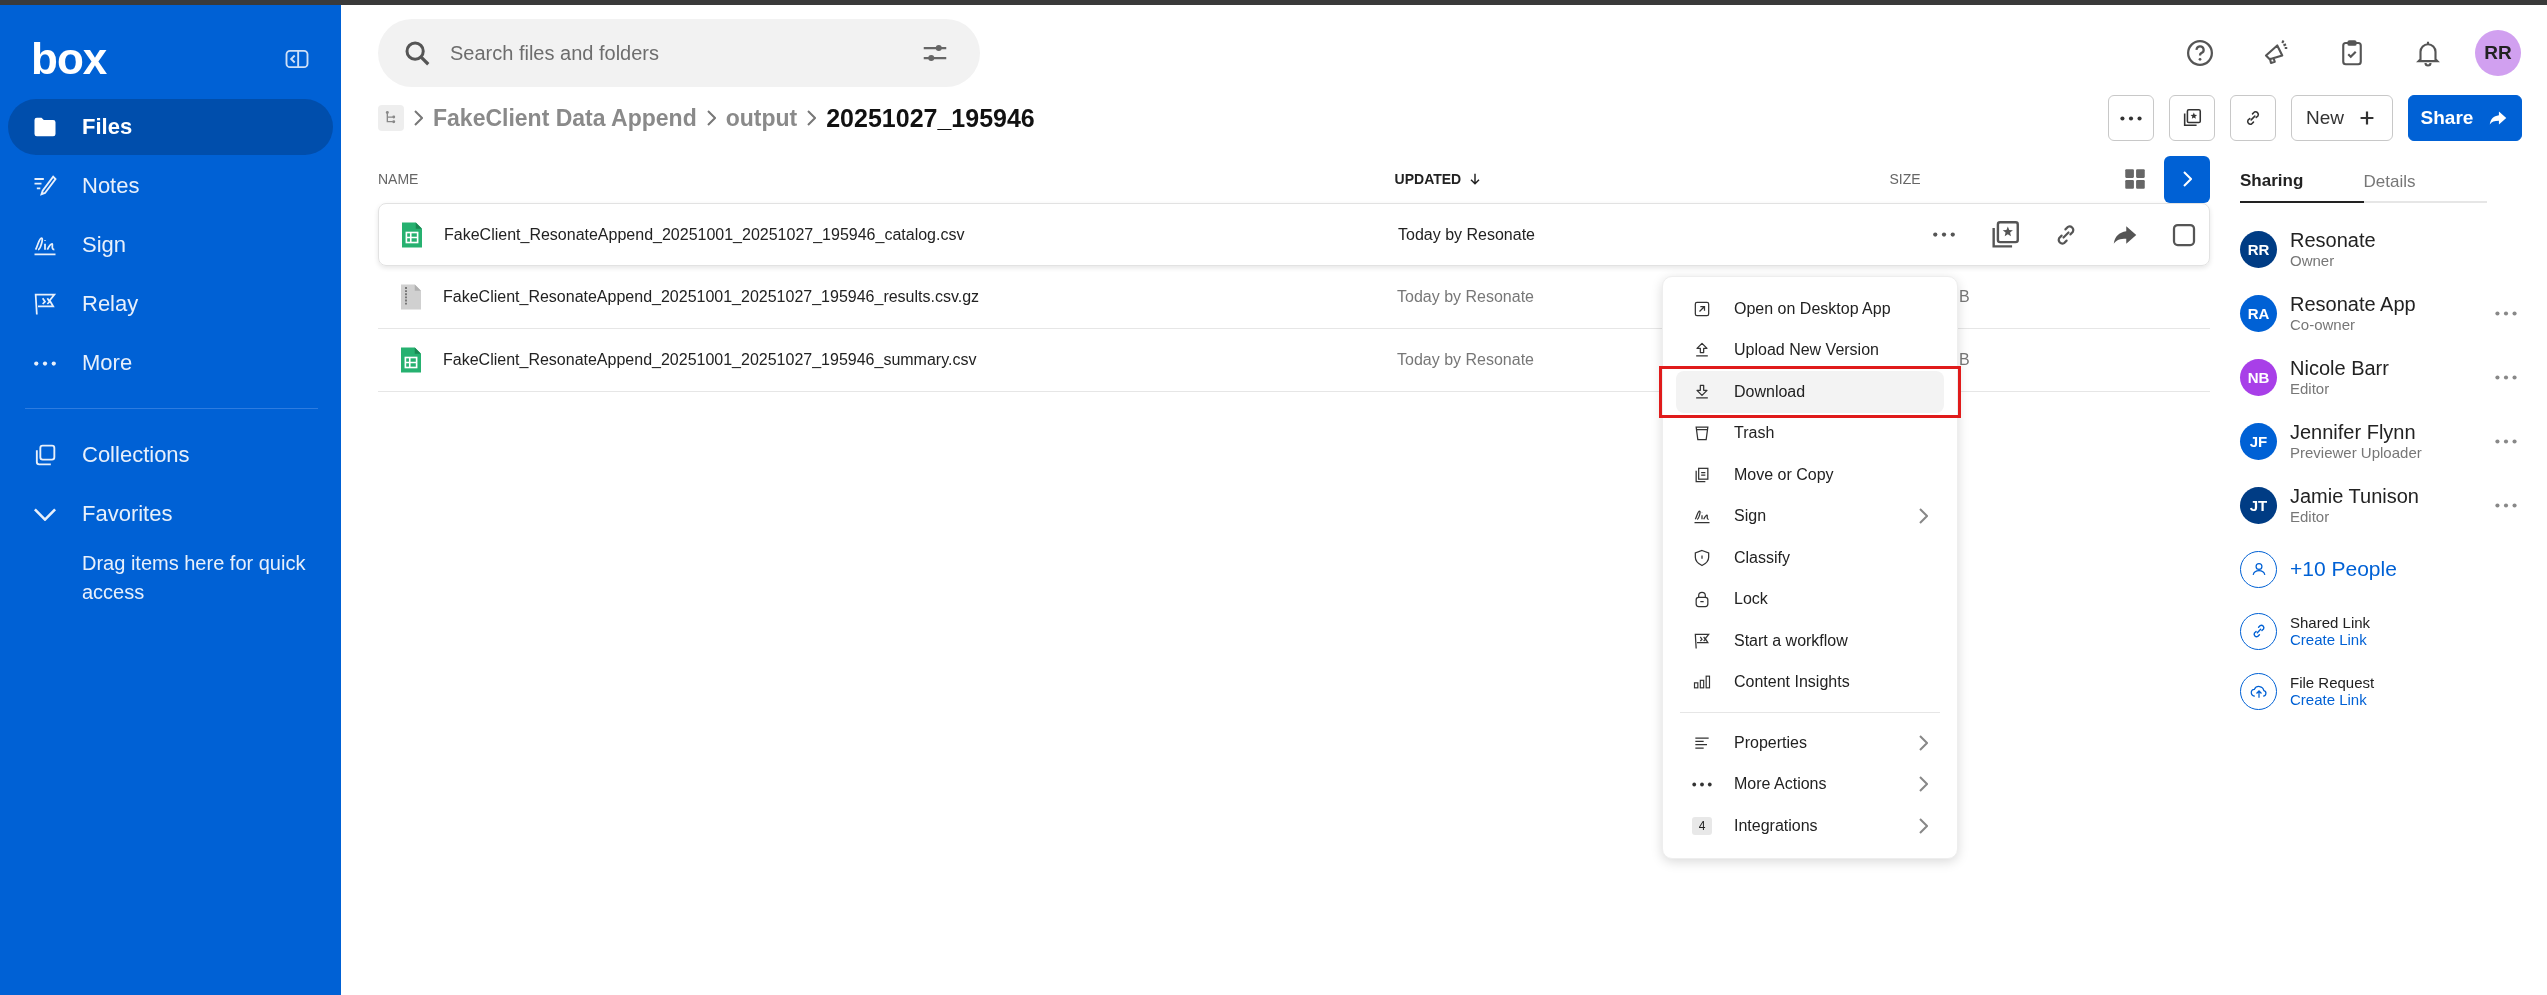 The height and width of the screenshot is (995, 2547). I want to click on collection-star-icon, so click(2192, 118).